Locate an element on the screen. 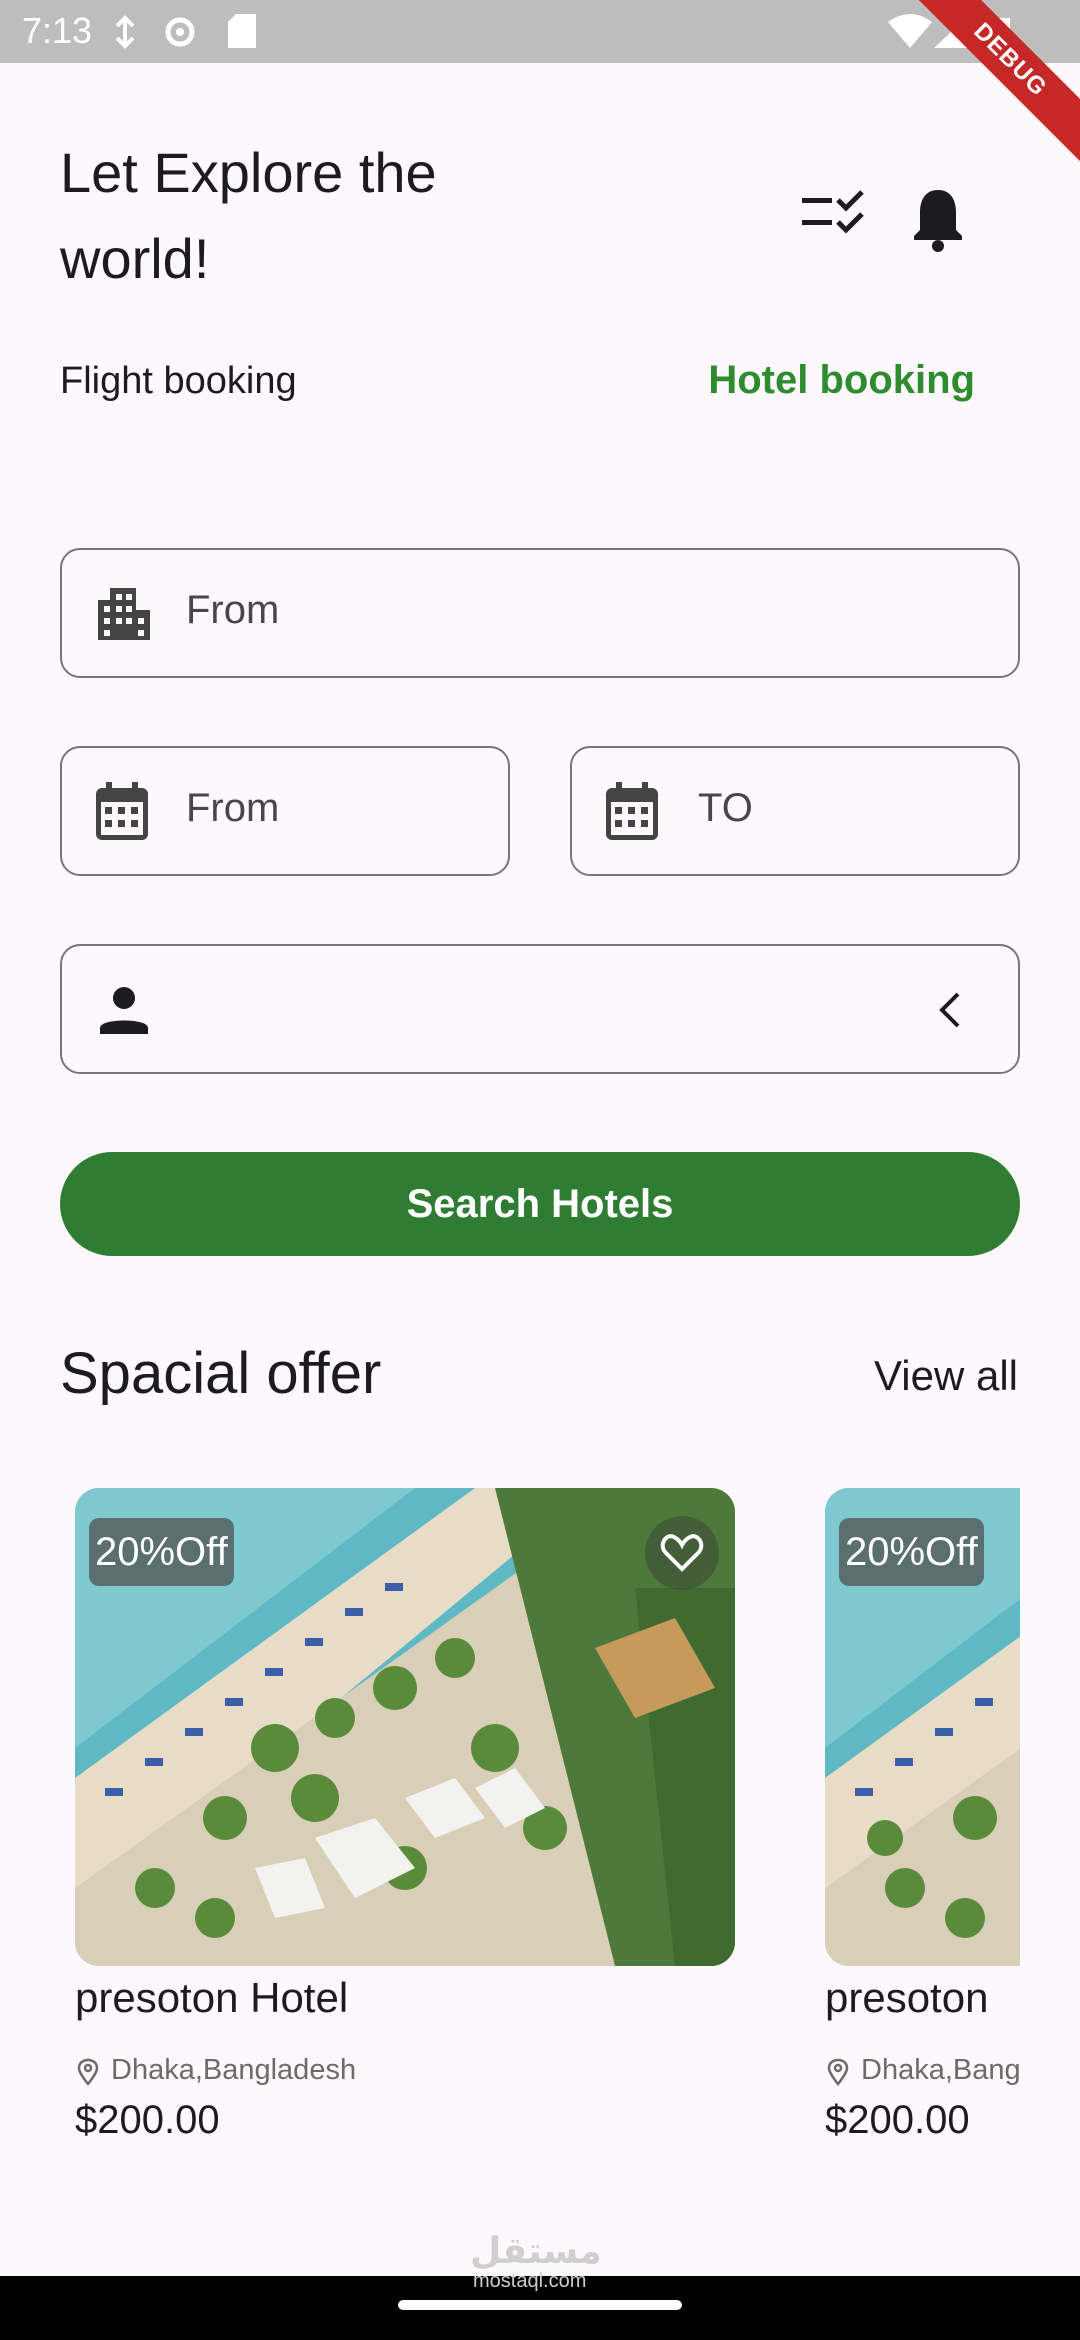  checkin-date-field: From is located at coordinates (285, 811).